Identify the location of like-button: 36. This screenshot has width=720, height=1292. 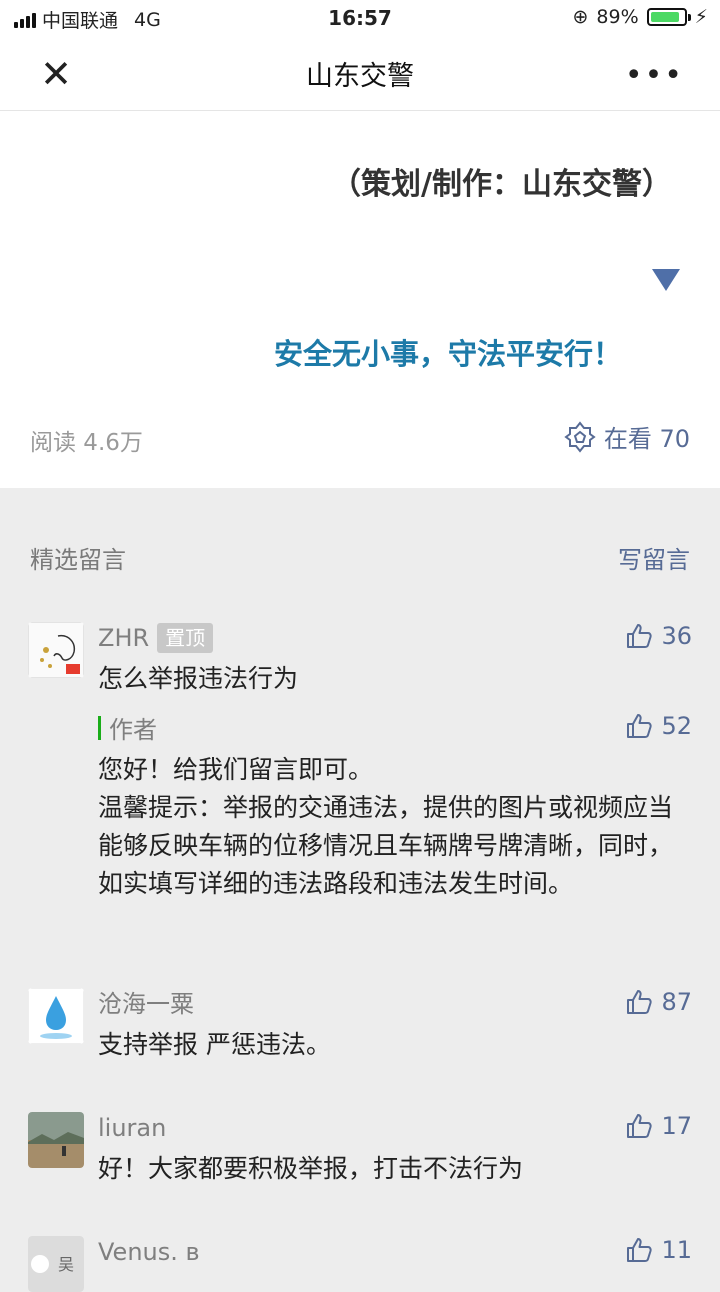
(658, 636).